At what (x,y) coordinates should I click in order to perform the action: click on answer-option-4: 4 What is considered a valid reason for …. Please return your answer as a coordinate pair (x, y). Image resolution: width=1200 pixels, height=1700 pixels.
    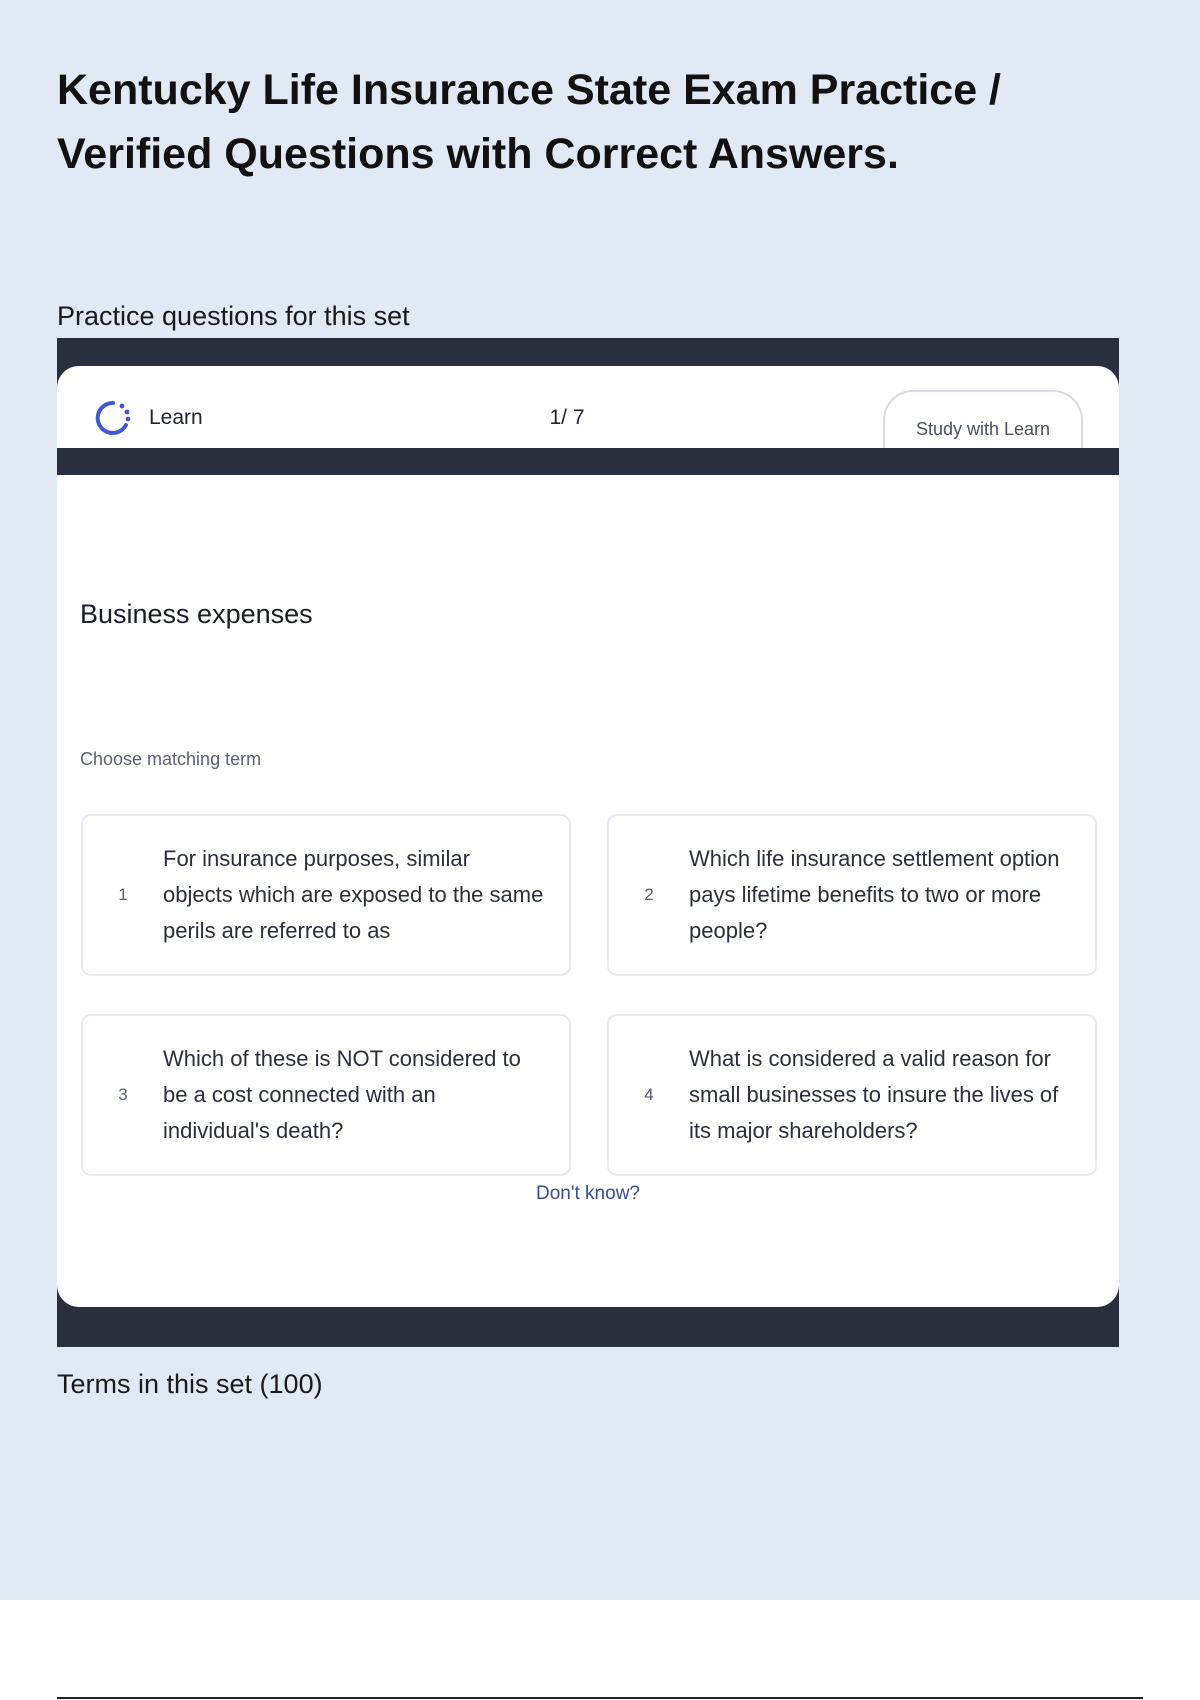
    Looking at the image, I should click on (852, 1095).